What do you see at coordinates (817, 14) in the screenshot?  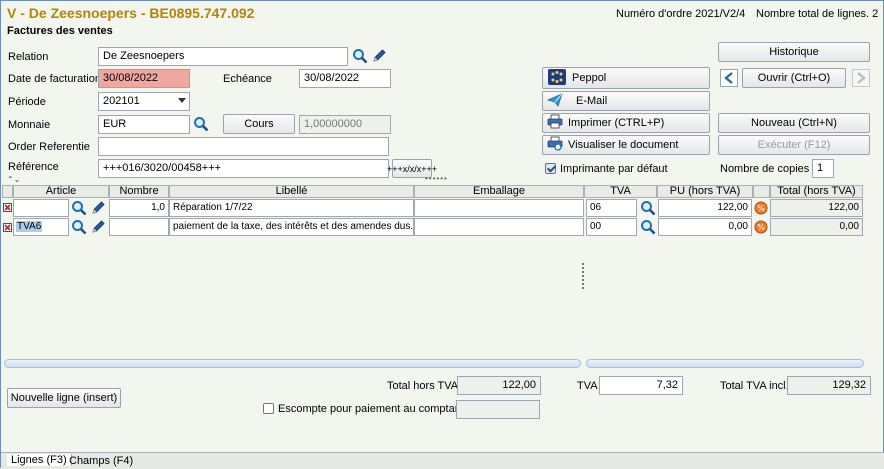 I see `line-count: Nombre total de lignes. 2` at bounding box center [817, 14].